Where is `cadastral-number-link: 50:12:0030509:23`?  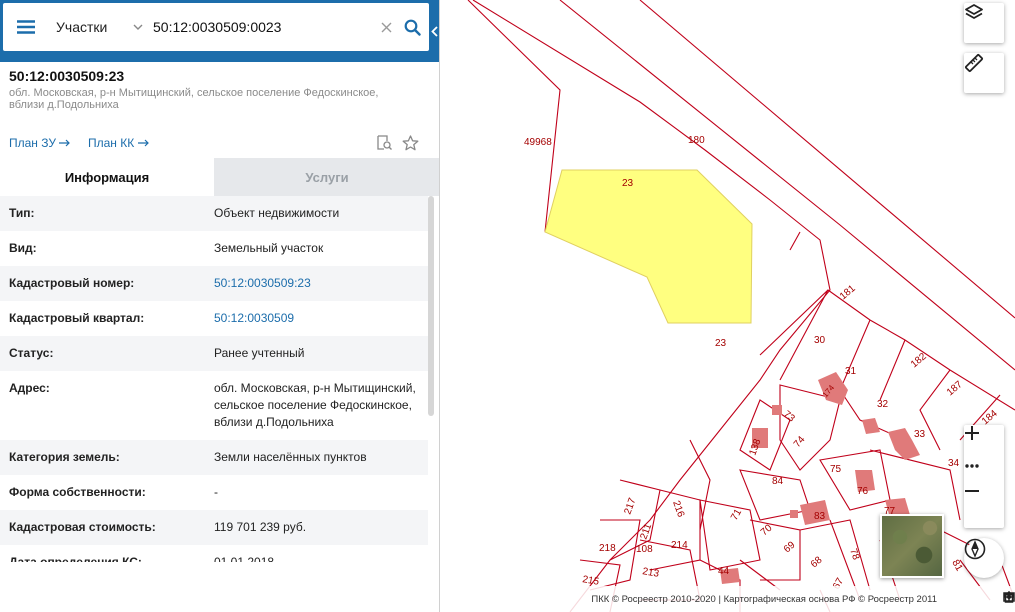
cadastral-number-link: 50:12:0030509:23 is located at coordinates (319, 283).